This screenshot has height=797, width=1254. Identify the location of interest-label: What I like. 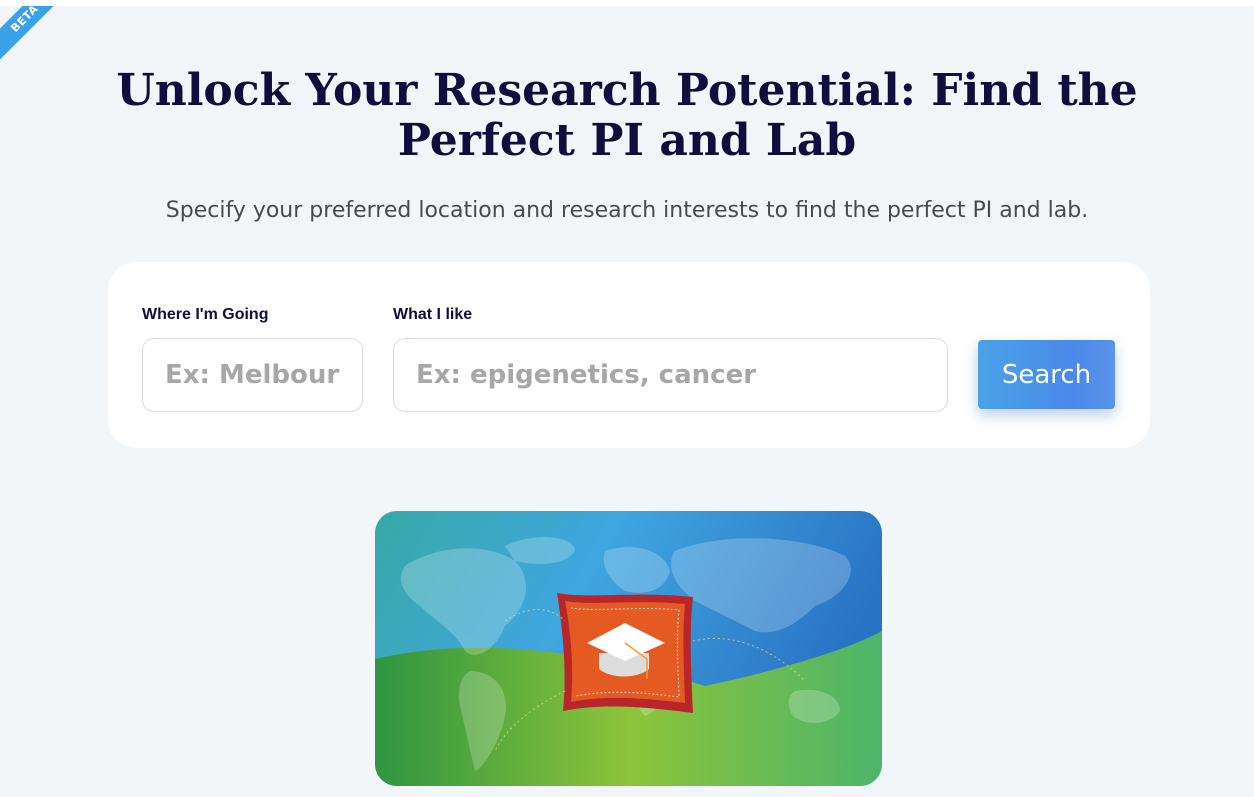
(433, 314).